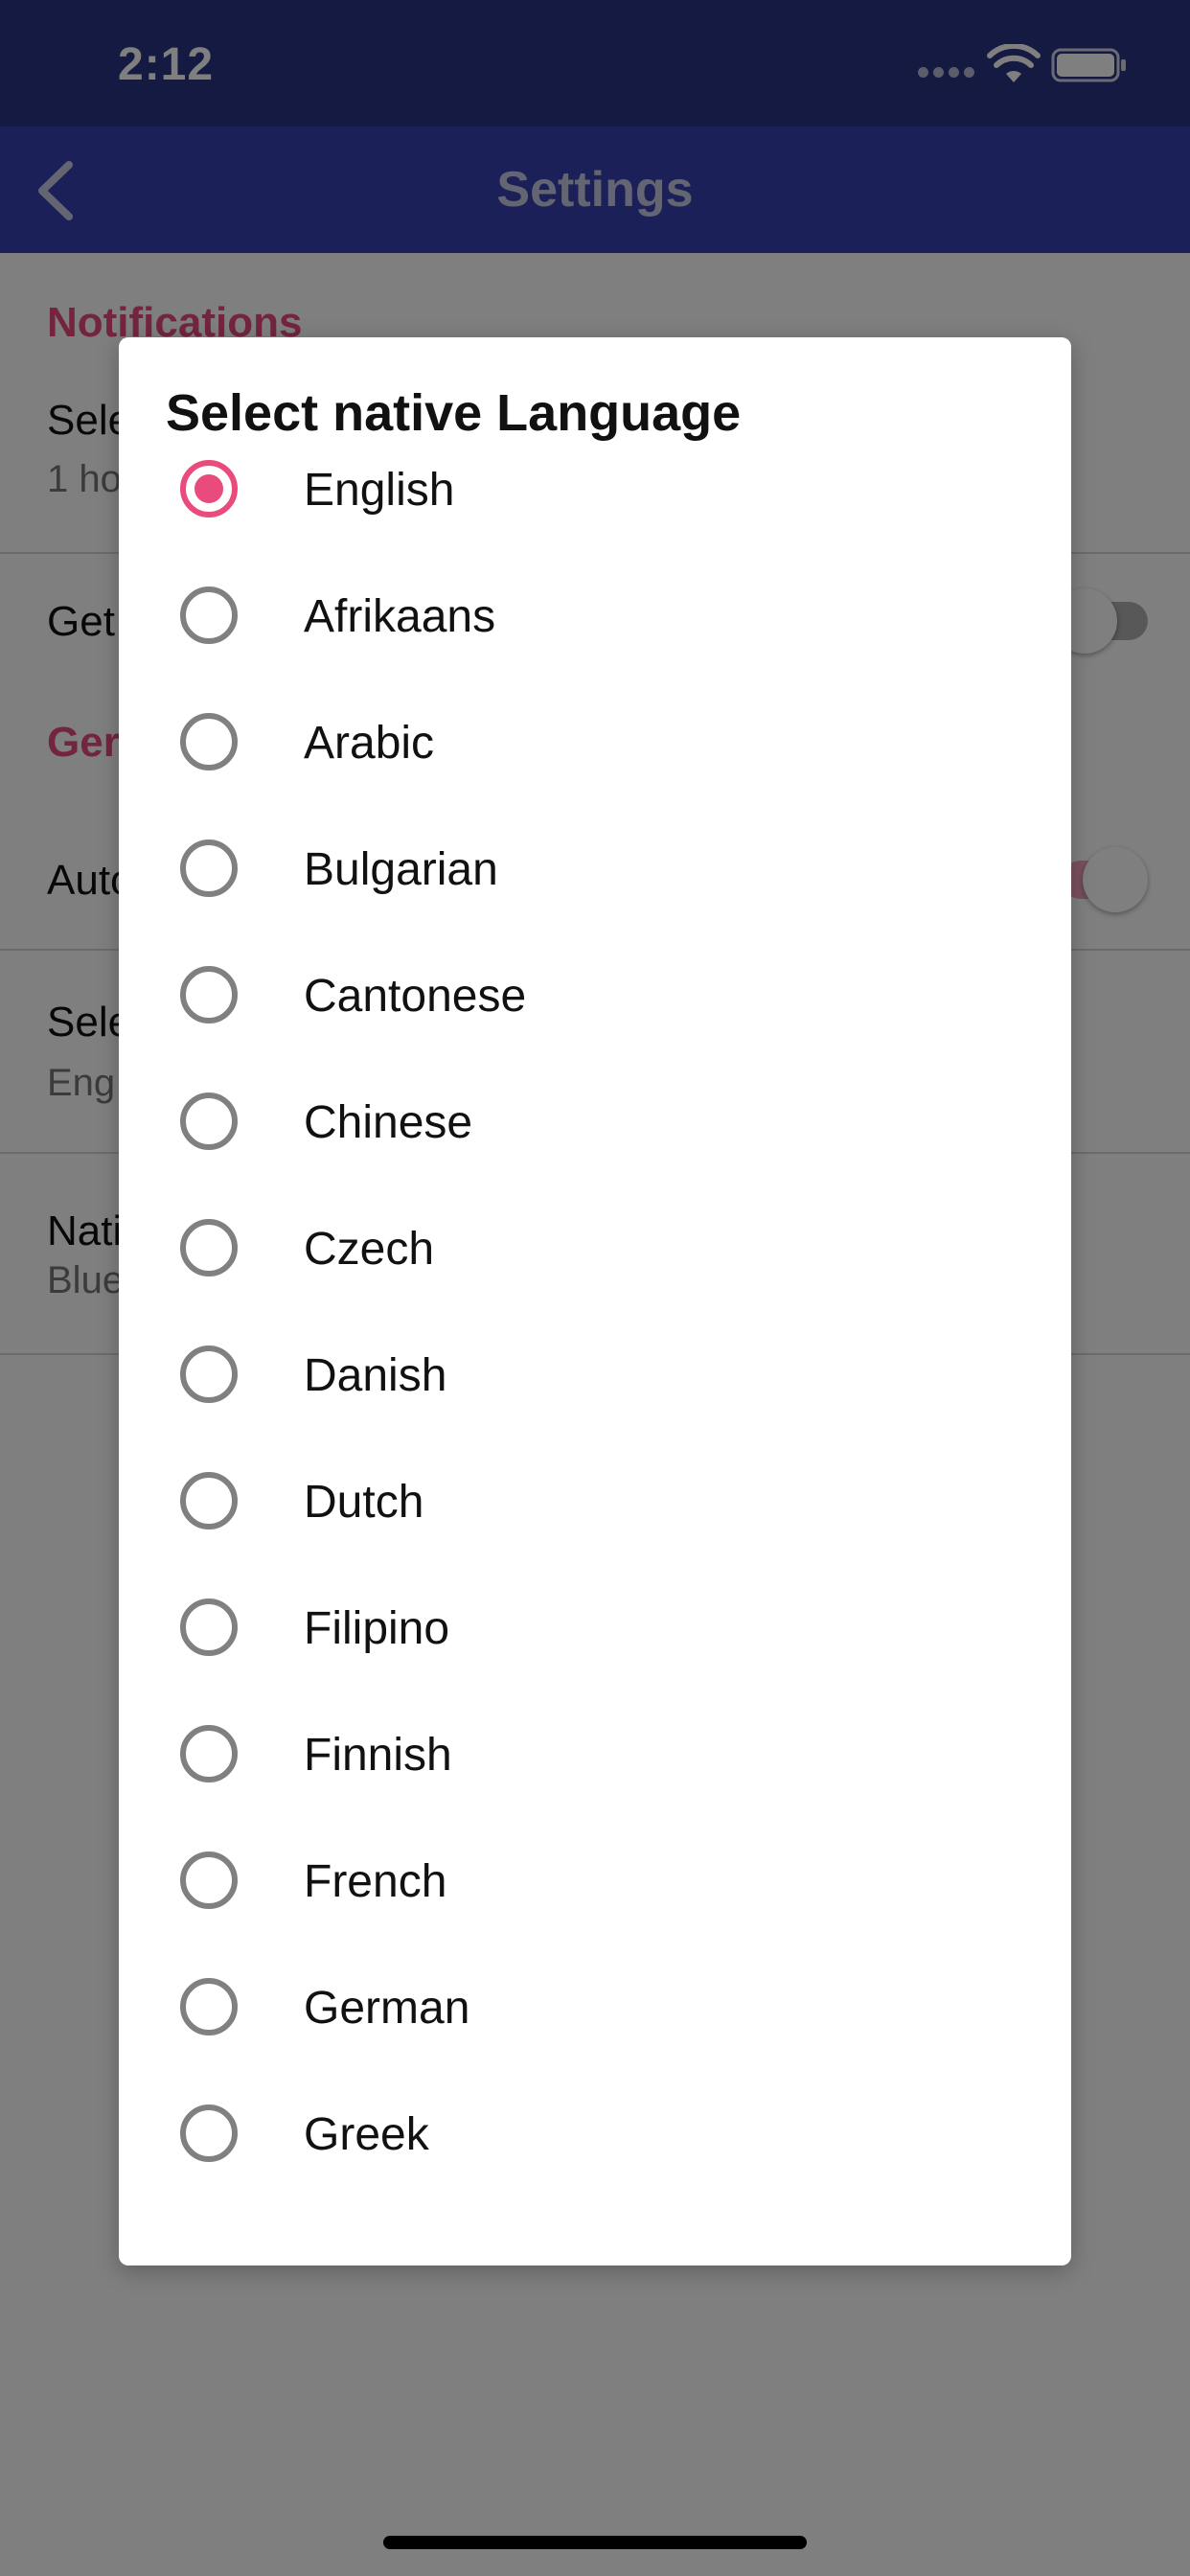  I want to click on language-option-label: Danish, so click(375, 1375).